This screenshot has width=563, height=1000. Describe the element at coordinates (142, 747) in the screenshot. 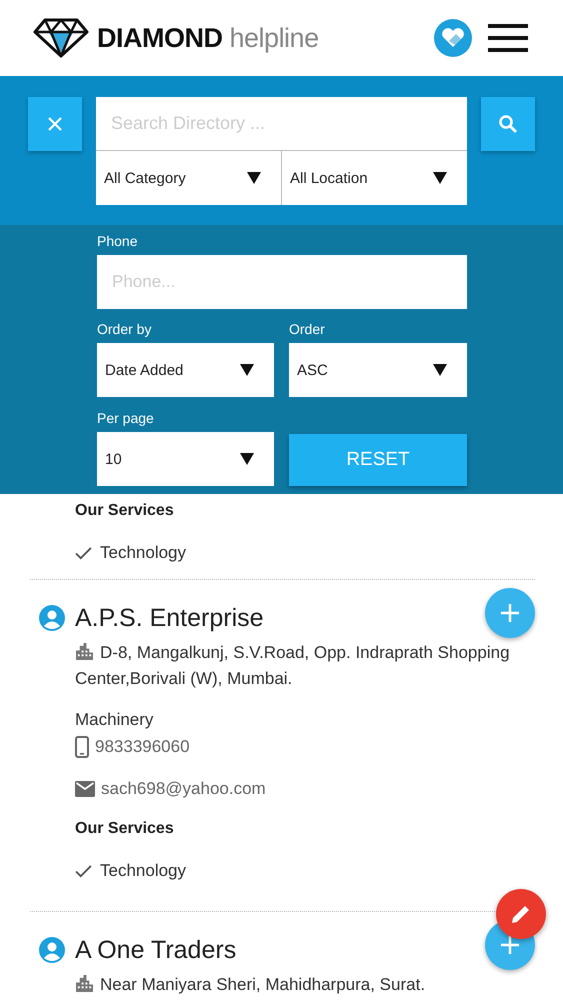

I see `phone-number: 9833396060` at that location.